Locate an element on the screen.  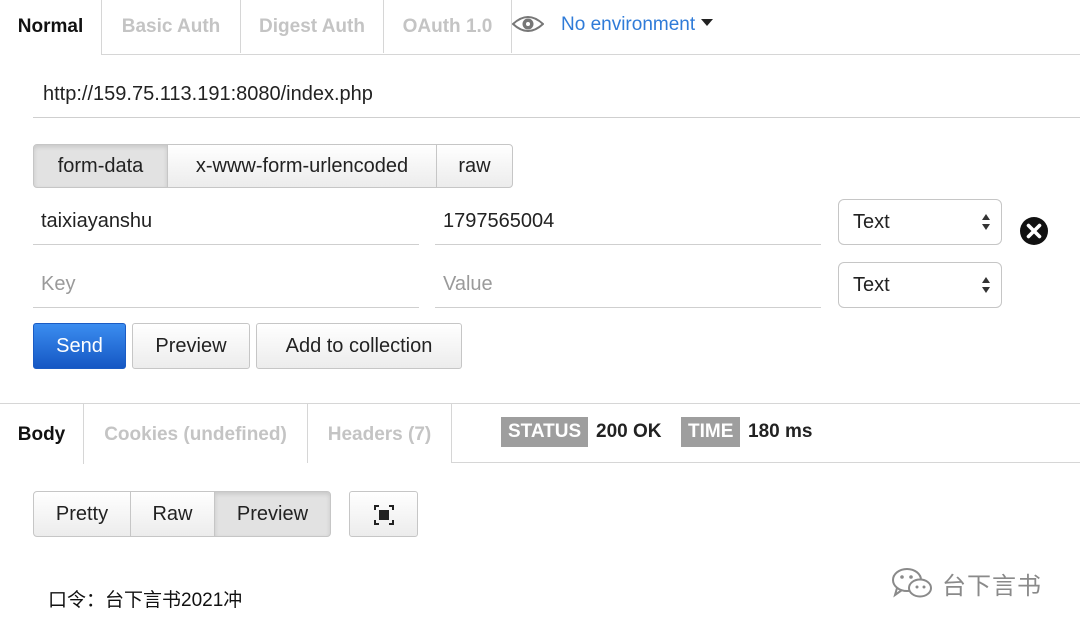
time-value: 180 ms is located at coordinates (780, 431).